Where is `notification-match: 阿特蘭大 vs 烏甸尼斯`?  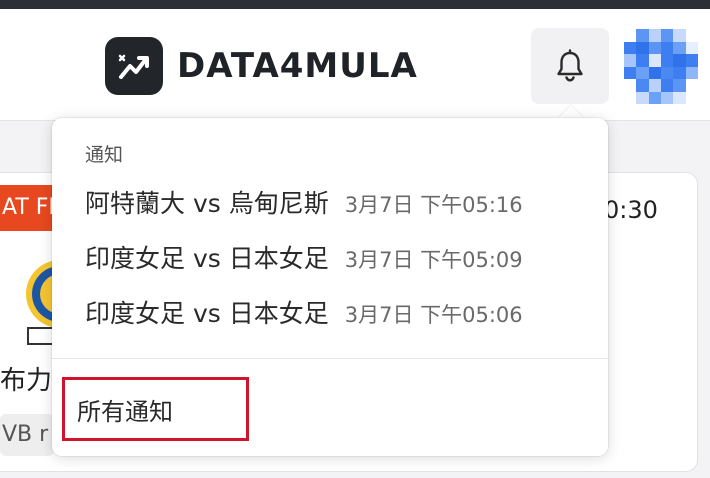
notification-match: 阿特蘭大 vs 烏甸尼斯 is located at coordinates (207, 203).